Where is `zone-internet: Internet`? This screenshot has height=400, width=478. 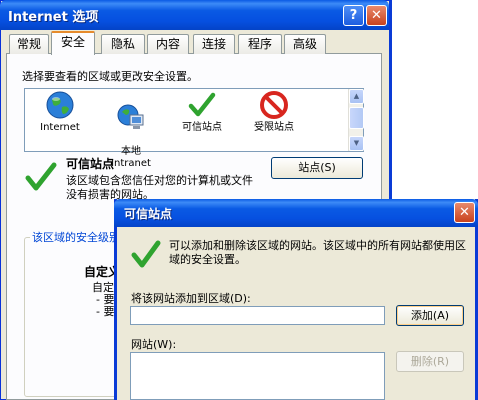
zone-internet: Internet is located at coordinates (60, 112).